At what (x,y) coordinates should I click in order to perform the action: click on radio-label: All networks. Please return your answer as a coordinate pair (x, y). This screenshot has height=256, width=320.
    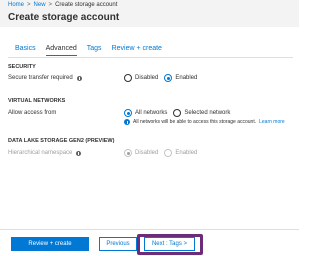
    Looking at the image, I should click on (151, 113).